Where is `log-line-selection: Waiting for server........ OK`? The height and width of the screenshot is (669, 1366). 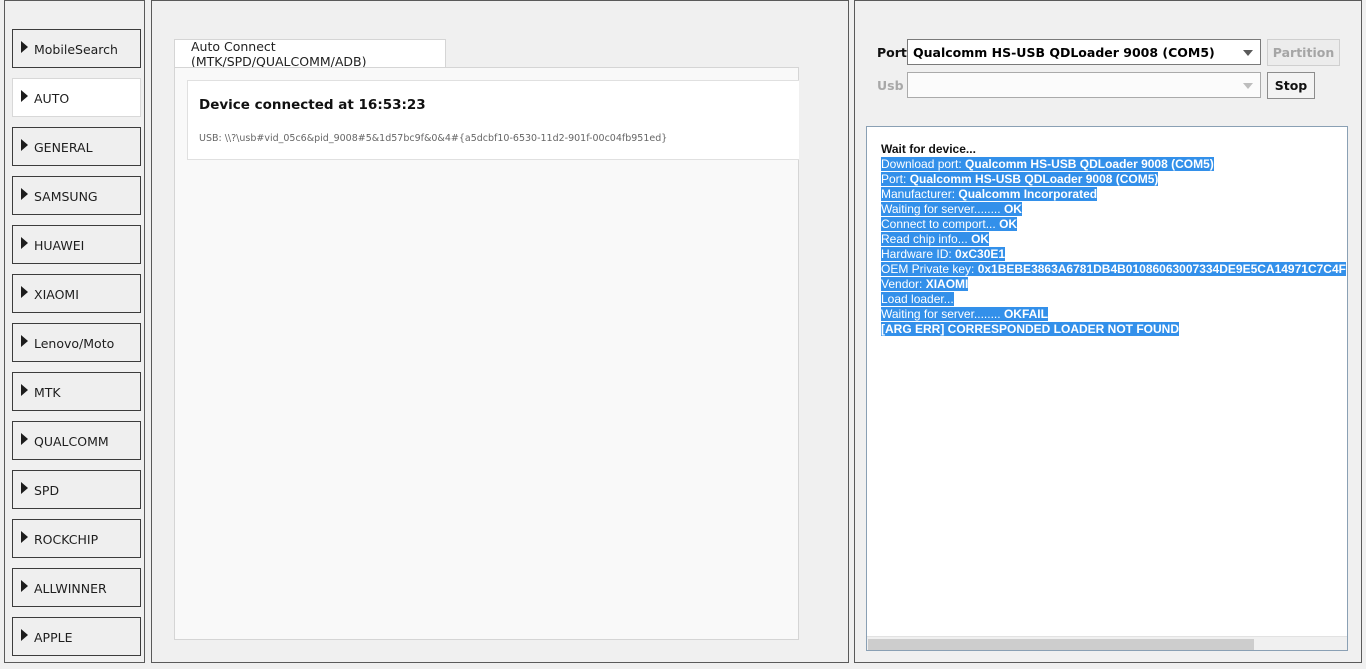
log-line-selection: Waiting for server........ OK is located at coordinates (951, 209).